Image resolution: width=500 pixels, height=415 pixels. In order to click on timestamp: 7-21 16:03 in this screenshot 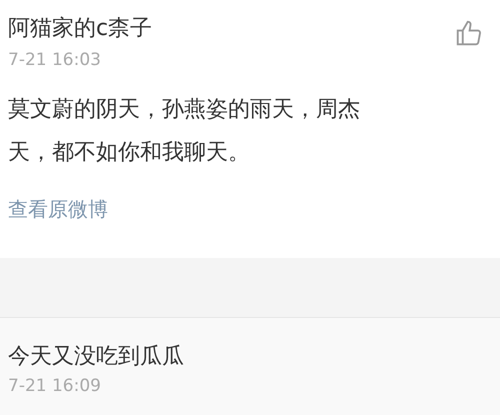, I will do `click(55, 60)`.